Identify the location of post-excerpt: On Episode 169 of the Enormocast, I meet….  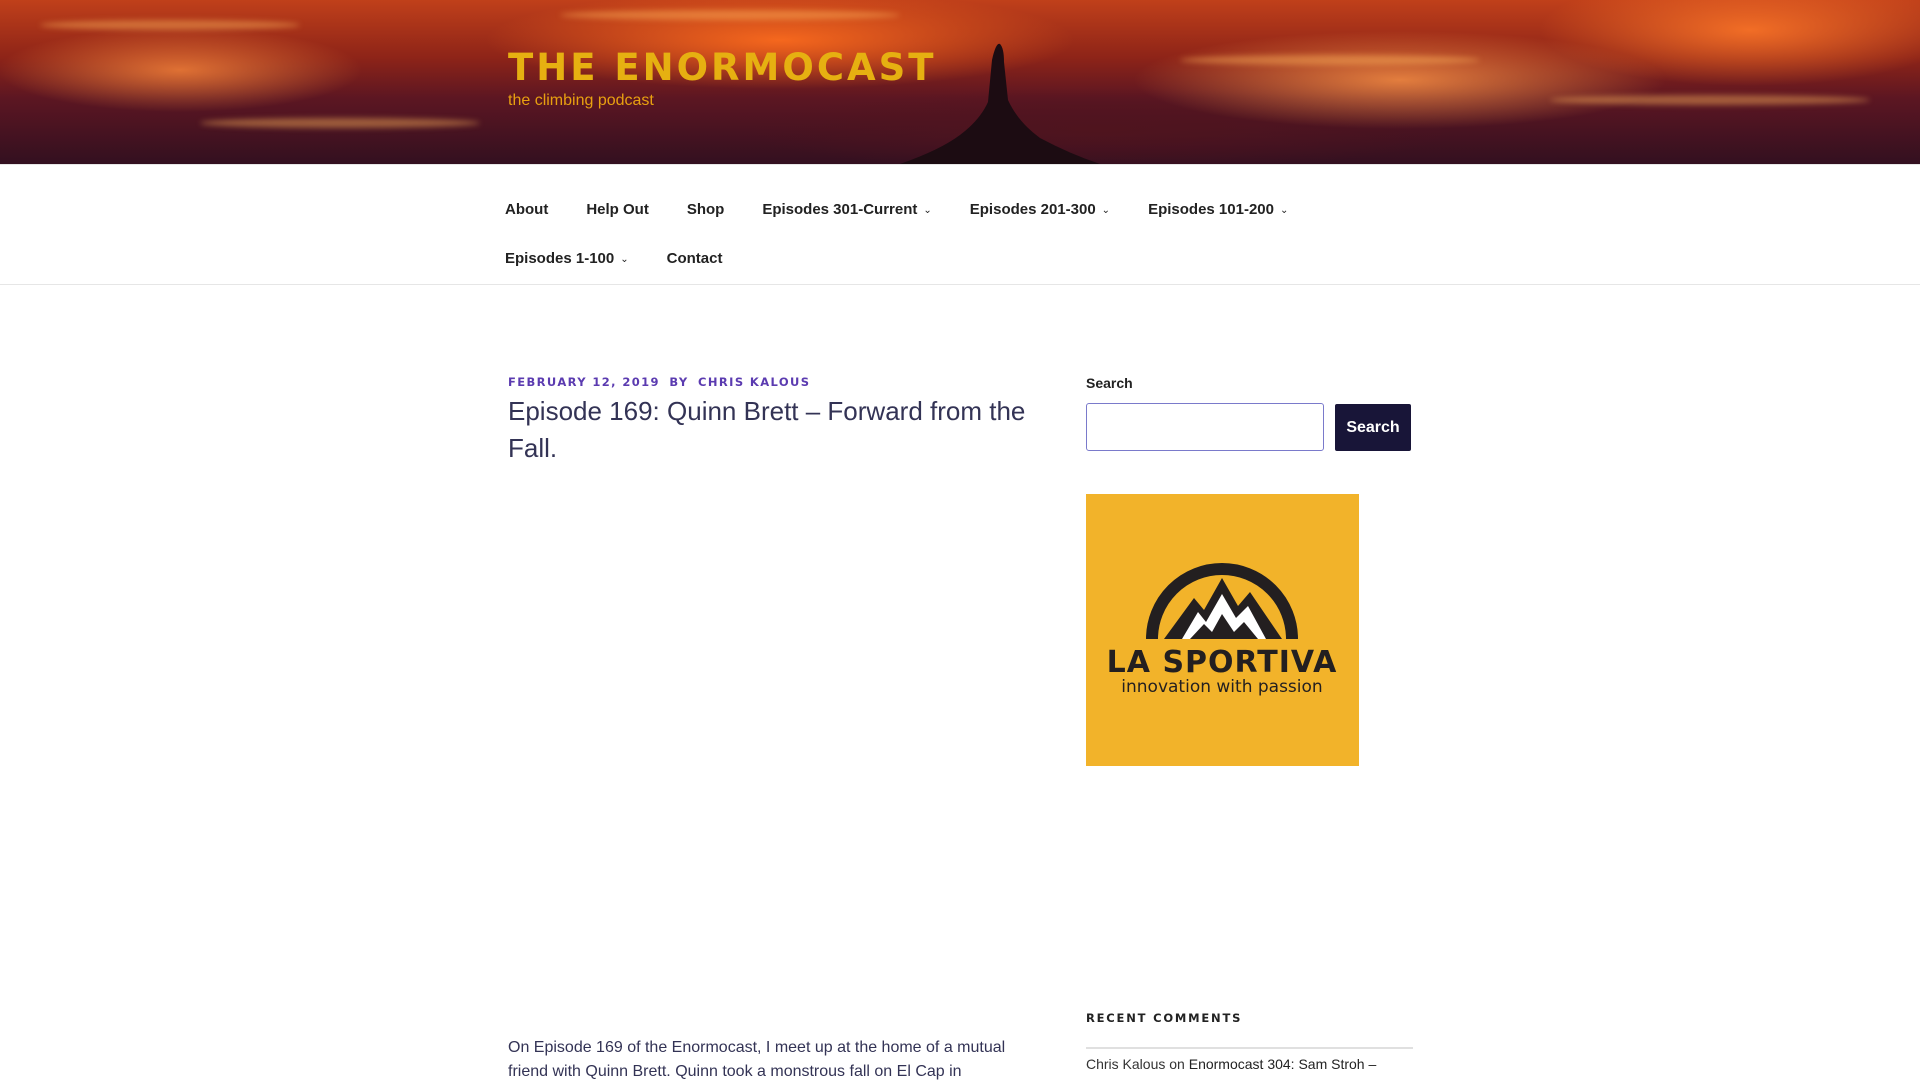
(757, 1059).